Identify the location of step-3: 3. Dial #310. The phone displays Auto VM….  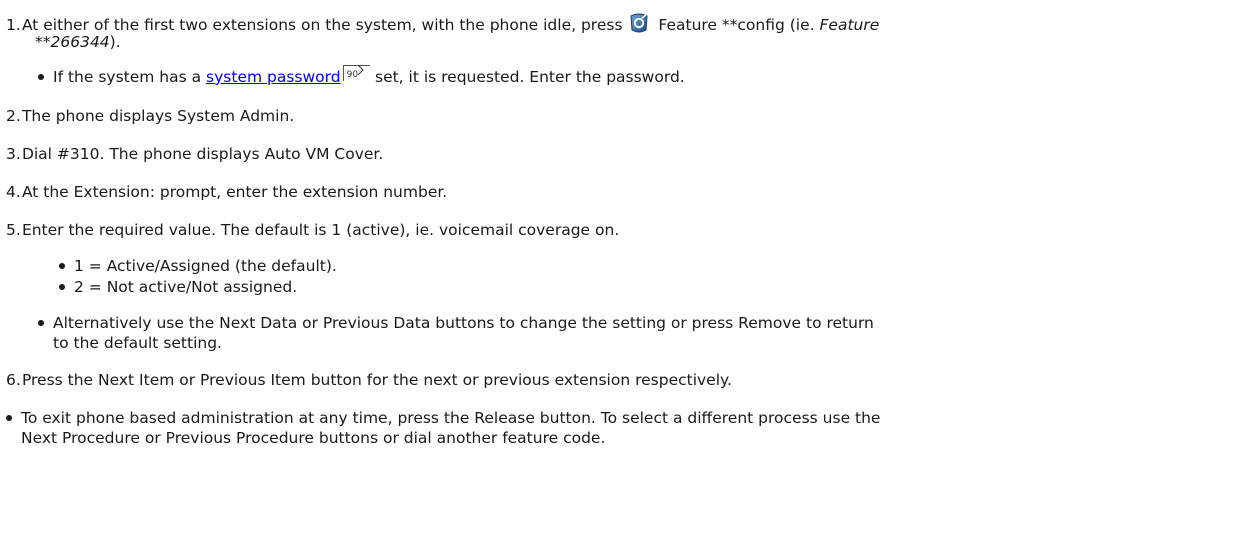
(194, 154).